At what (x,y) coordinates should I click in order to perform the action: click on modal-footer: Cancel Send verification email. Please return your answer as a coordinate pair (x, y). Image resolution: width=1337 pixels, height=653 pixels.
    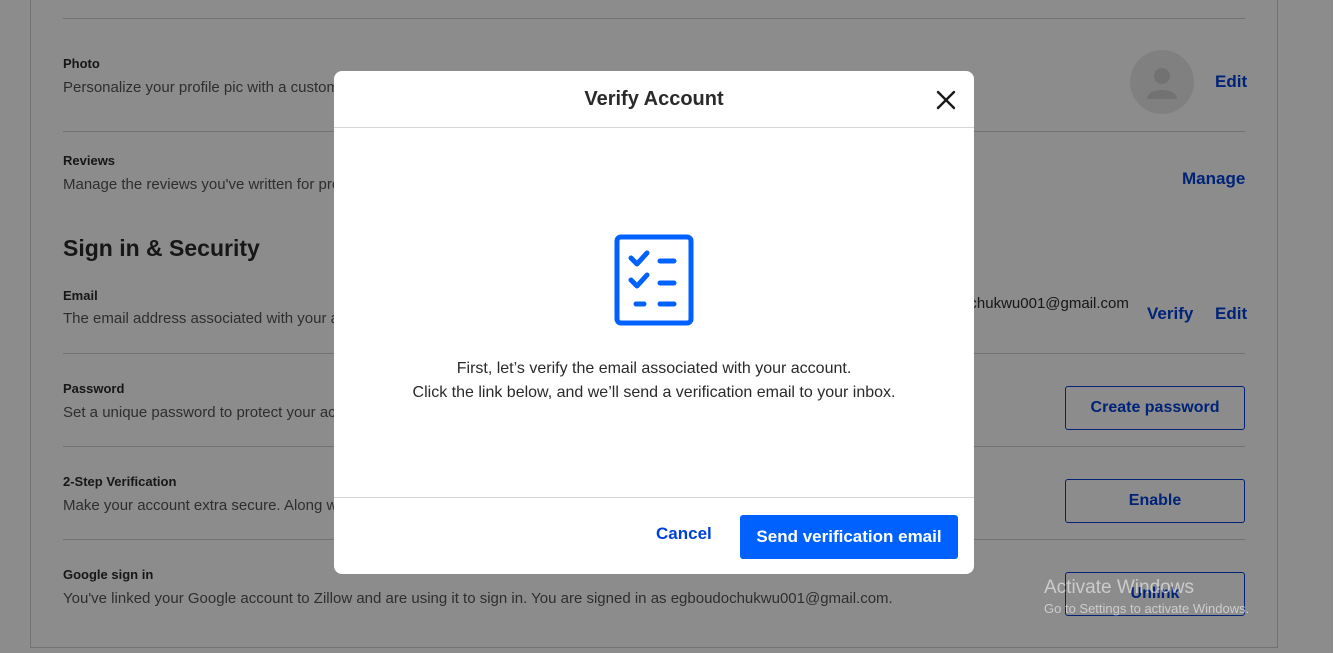
    Looking at the image, I should click on (654, 535).